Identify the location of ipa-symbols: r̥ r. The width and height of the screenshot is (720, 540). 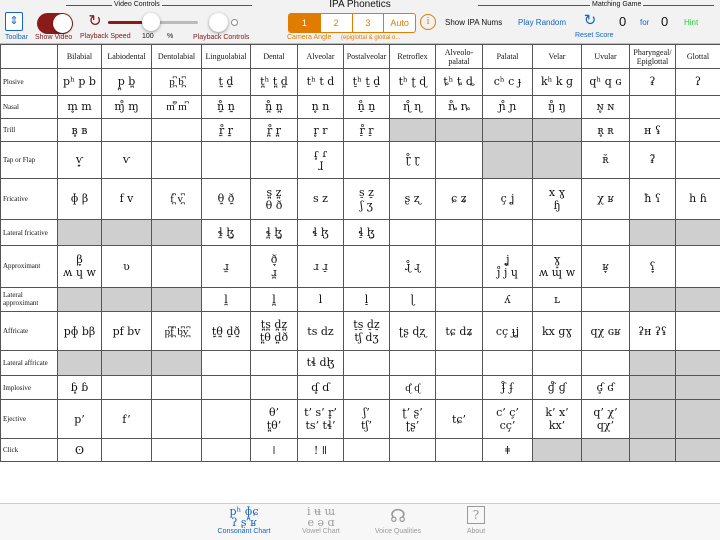
(320, 130).